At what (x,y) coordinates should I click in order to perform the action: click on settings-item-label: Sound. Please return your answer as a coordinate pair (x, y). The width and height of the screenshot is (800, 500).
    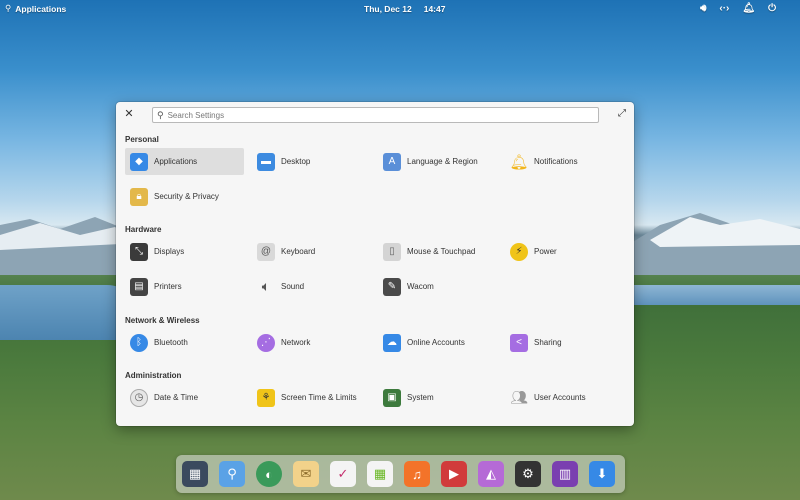
    Looking at the image, I should click on (293, 286).